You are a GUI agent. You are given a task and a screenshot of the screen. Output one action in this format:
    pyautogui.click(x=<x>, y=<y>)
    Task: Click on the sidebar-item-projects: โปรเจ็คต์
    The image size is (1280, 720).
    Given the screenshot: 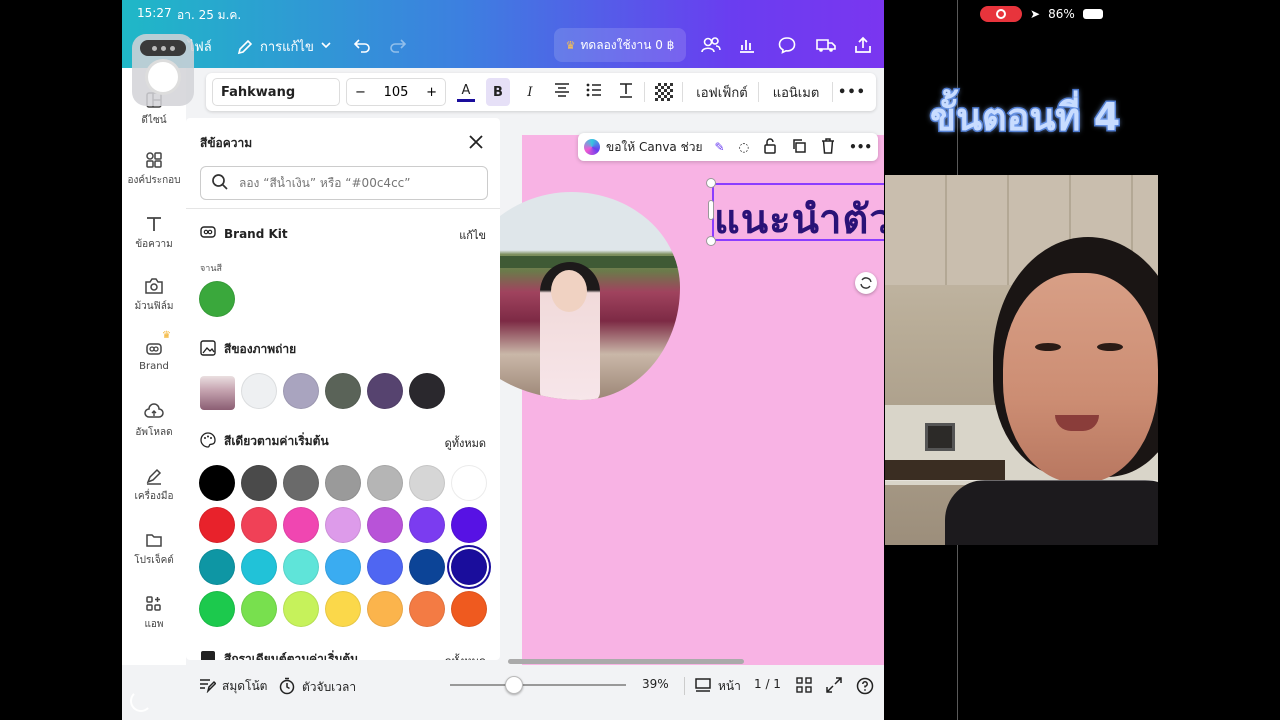 What is the action you would take?
    pyautogui.click(x=154, y=549)
    